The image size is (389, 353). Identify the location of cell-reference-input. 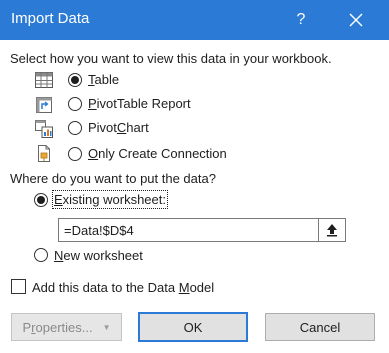
(188, 230).